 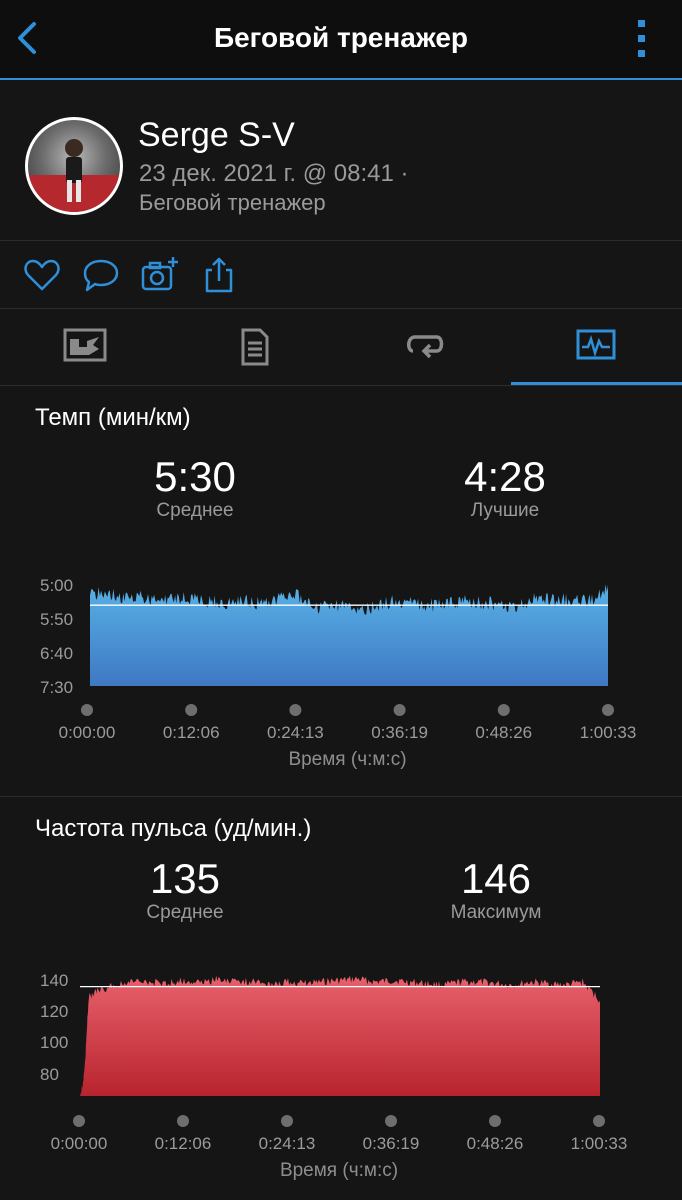 I want to click on heart-rate-title: Частота пульса (уд/мин.), so click(x=173, y=828).